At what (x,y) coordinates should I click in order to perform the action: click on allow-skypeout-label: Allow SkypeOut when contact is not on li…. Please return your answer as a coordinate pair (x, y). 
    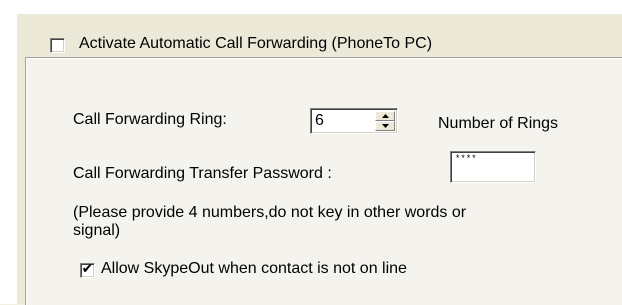
    Looking at the image, I should click on (254, 268).